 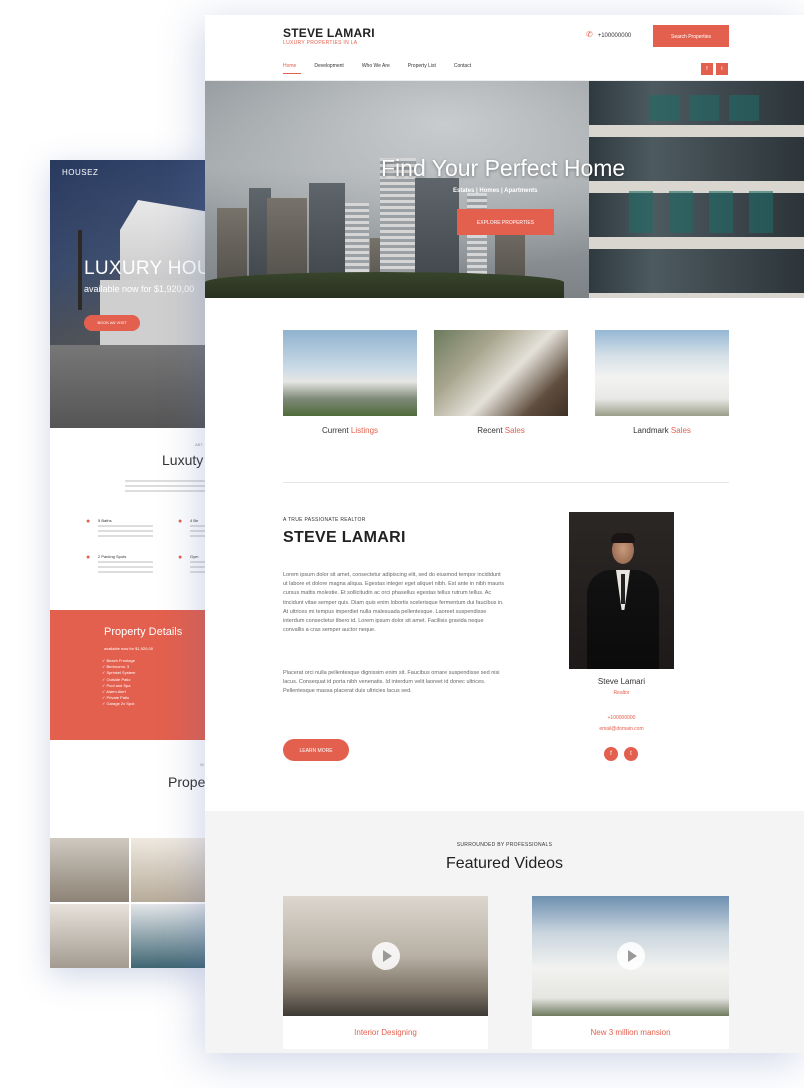 I want to click on listing-card-recent: Recent Sales, so click(x=501, y=382).